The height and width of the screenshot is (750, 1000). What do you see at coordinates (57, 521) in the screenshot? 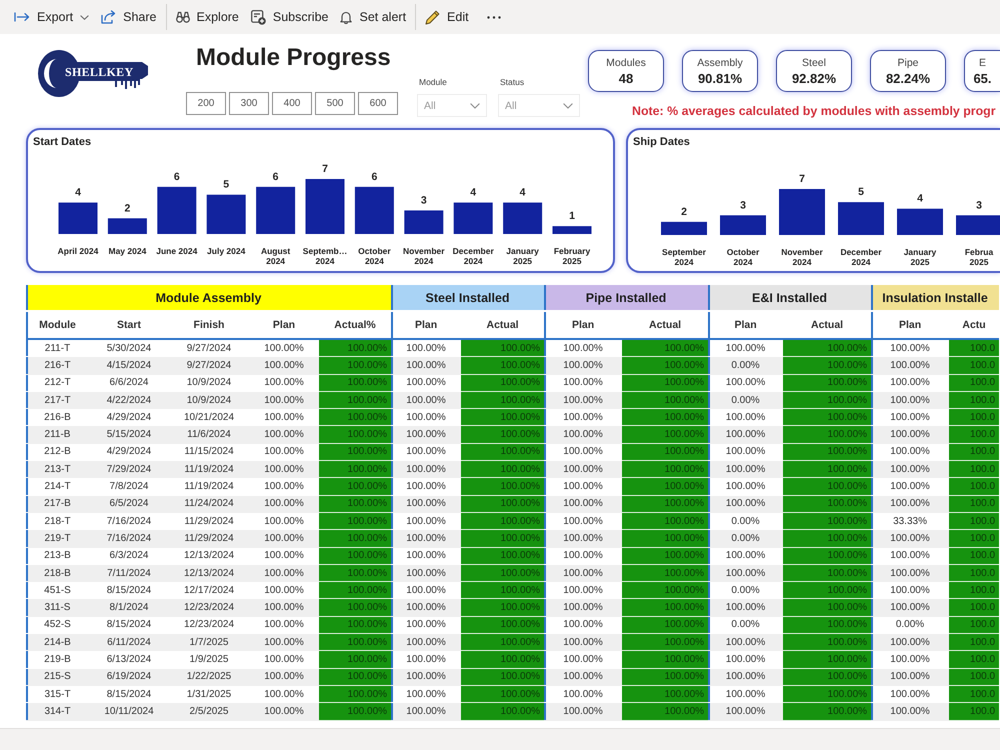
I see `table-cell: 218-T` at bounding box center [57, 521].